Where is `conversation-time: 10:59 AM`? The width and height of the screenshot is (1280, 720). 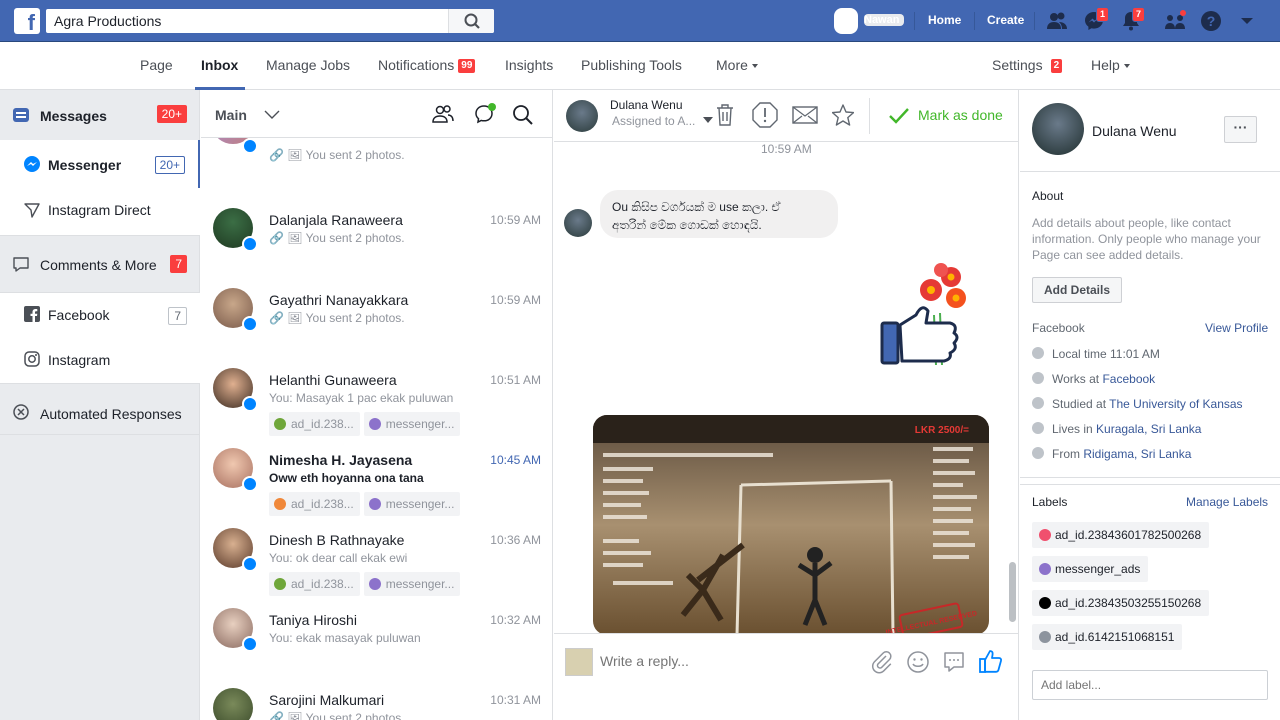 conversation-time: 10:59 AM is located at coordinates (515, 300).